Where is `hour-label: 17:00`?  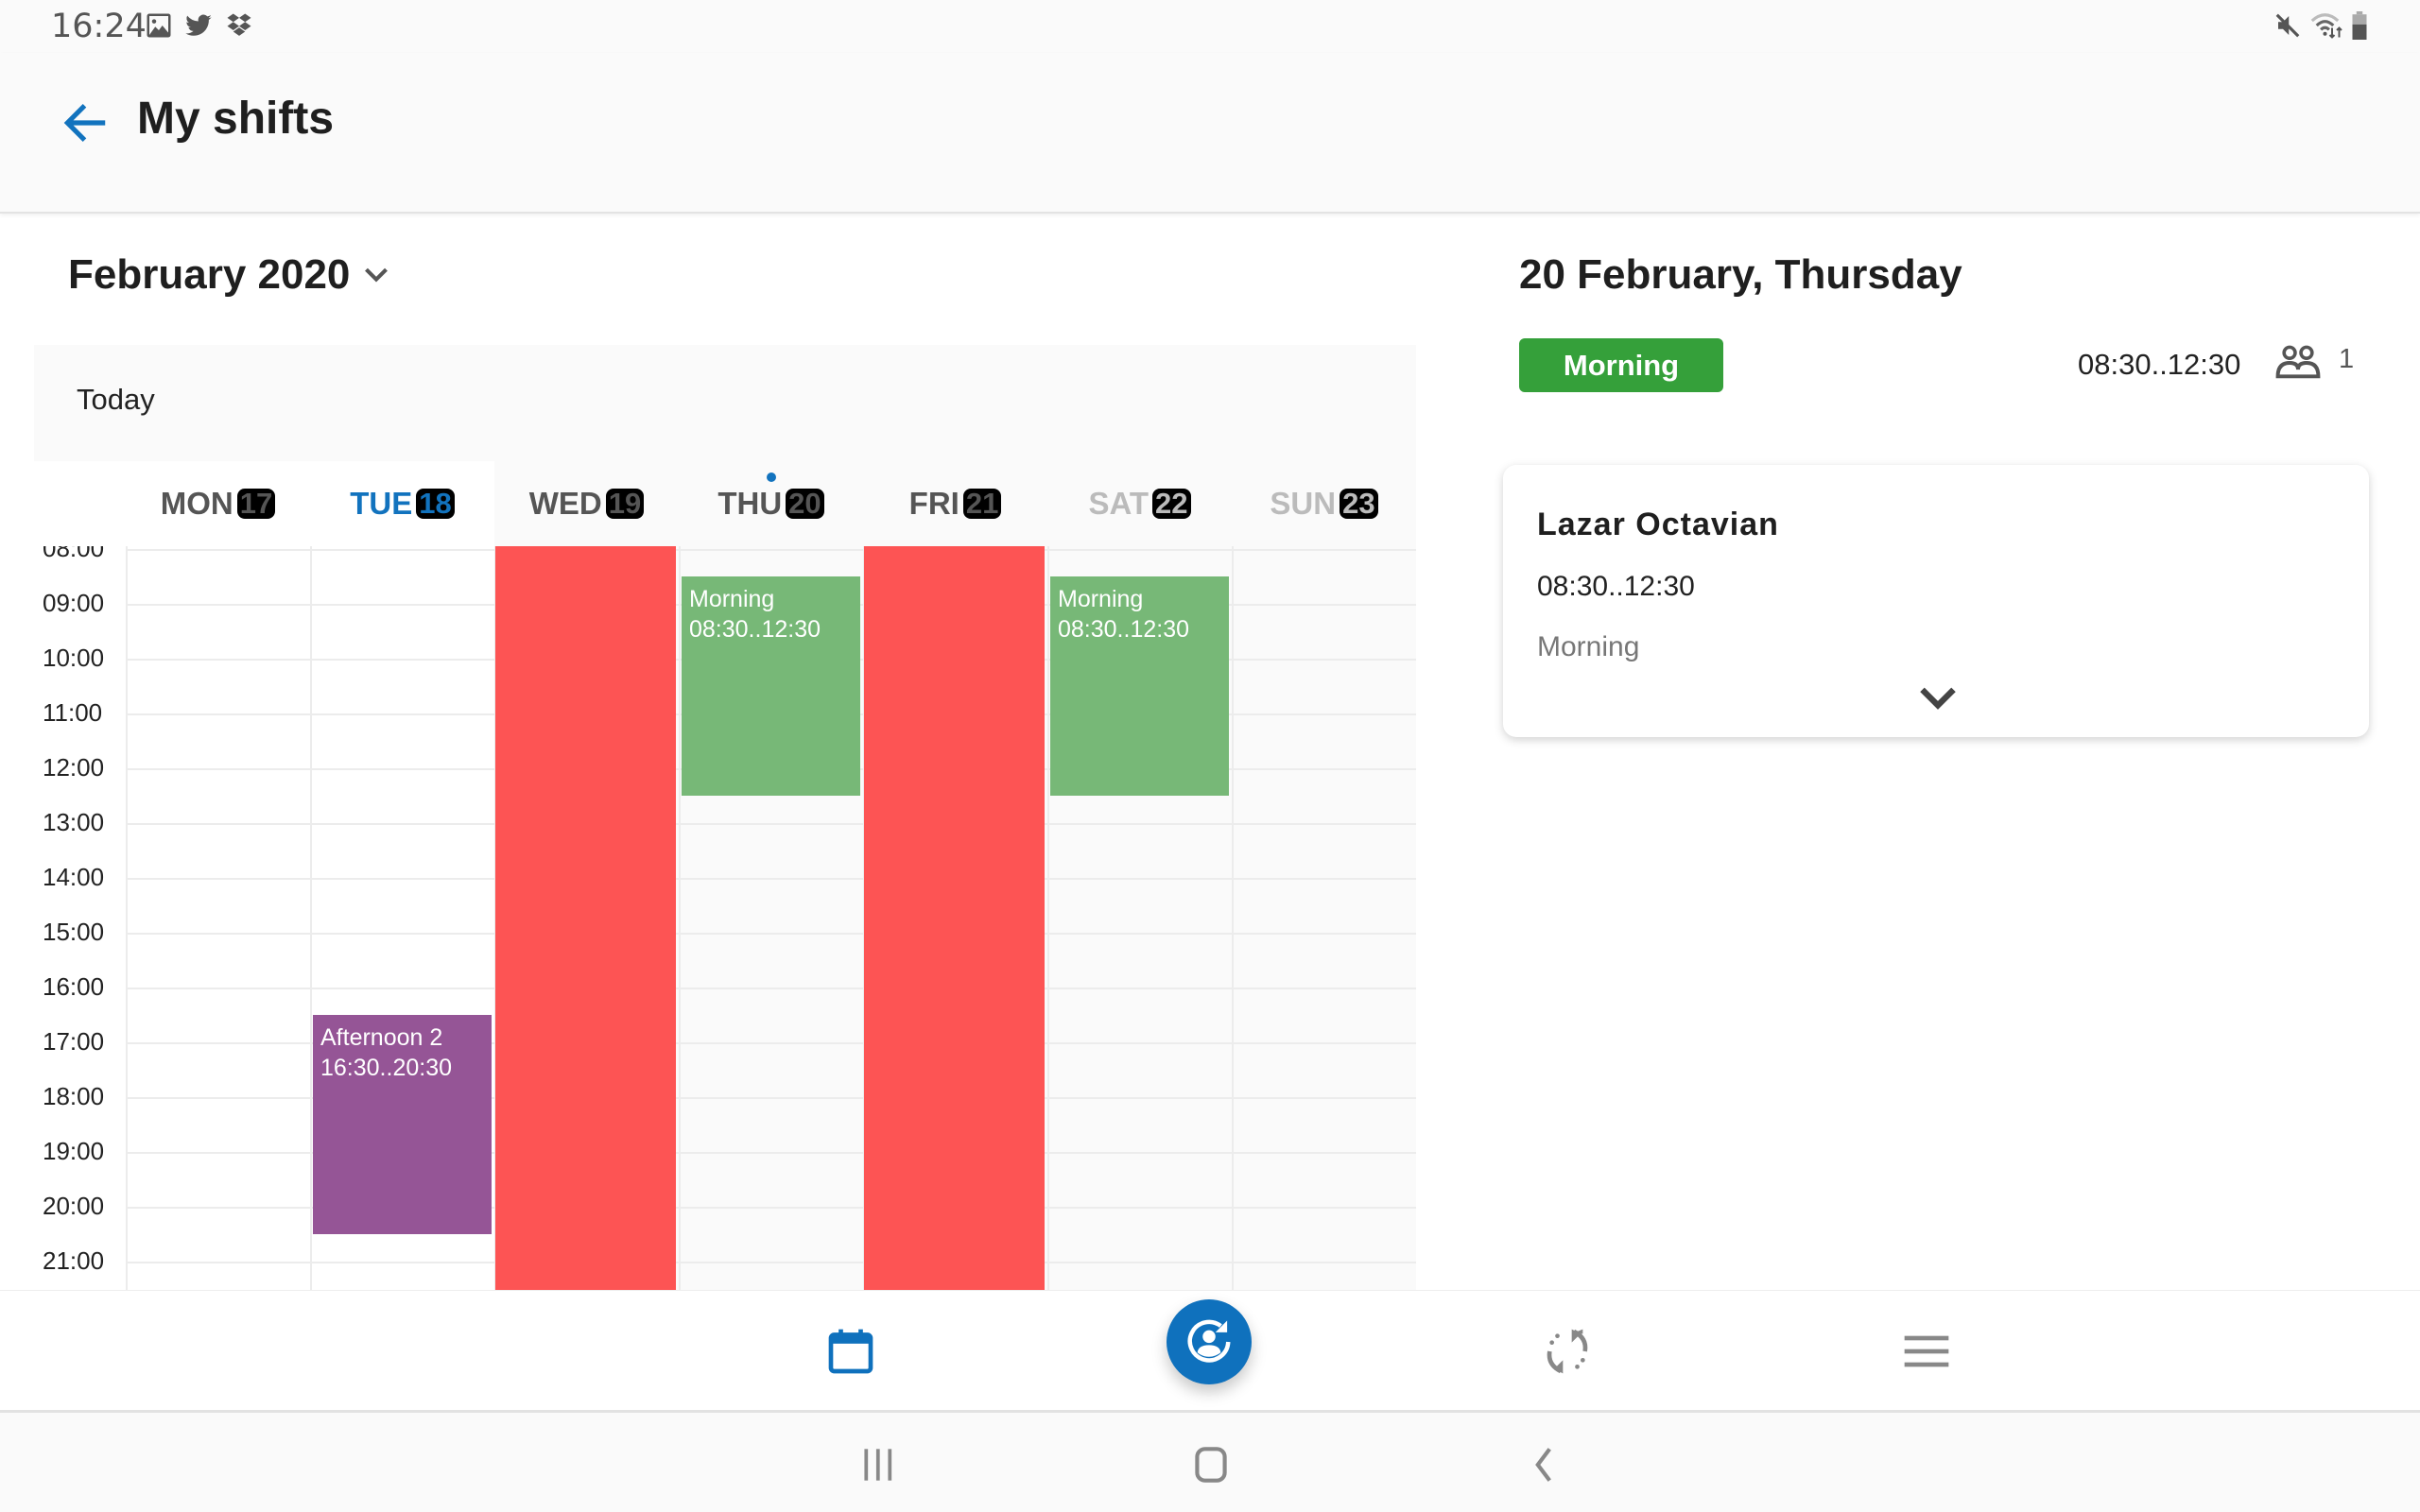
hour-label: 17:00 is located at coordinates (74, 1041).